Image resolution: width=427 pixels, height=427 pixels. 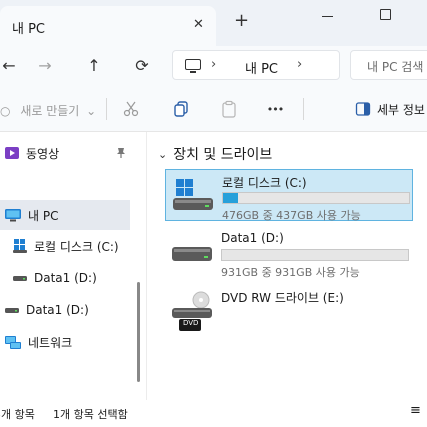 I want to click on navigation-bar: ← → ↑ ⟳ › 내 PC › 내 PC 검색, so click(x=213, y=65).